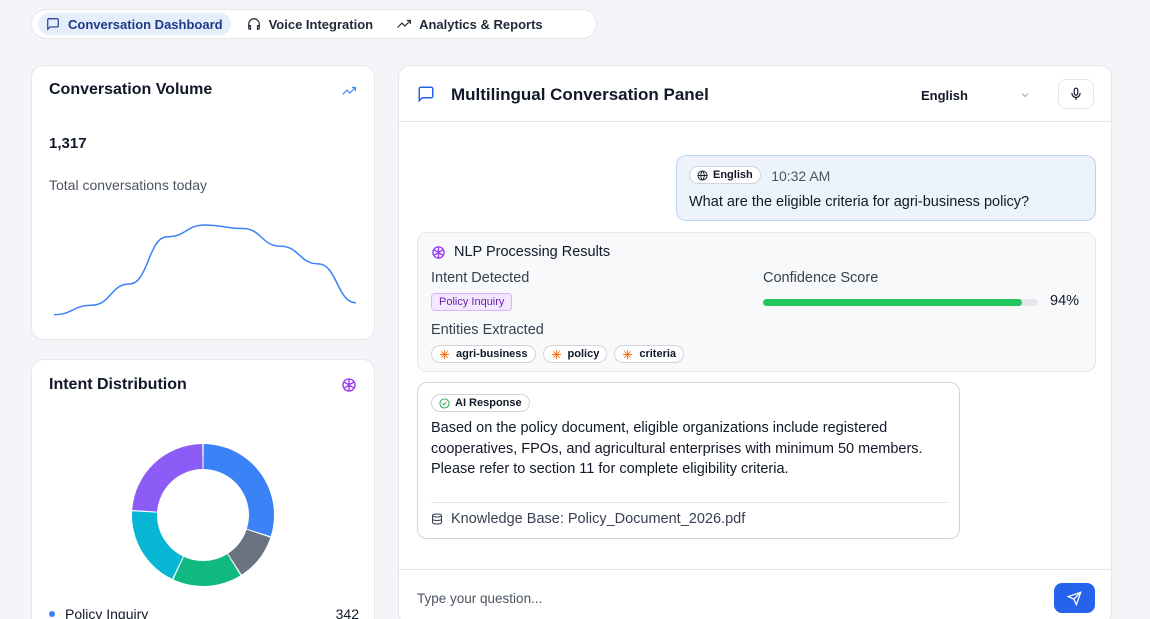 This screenshot has width=1150, height=619. What do you see at coordinates (472, 302) in the screenshot?
I see `intent-badge: Policy Inquiry` at bounding box center [472, 302].